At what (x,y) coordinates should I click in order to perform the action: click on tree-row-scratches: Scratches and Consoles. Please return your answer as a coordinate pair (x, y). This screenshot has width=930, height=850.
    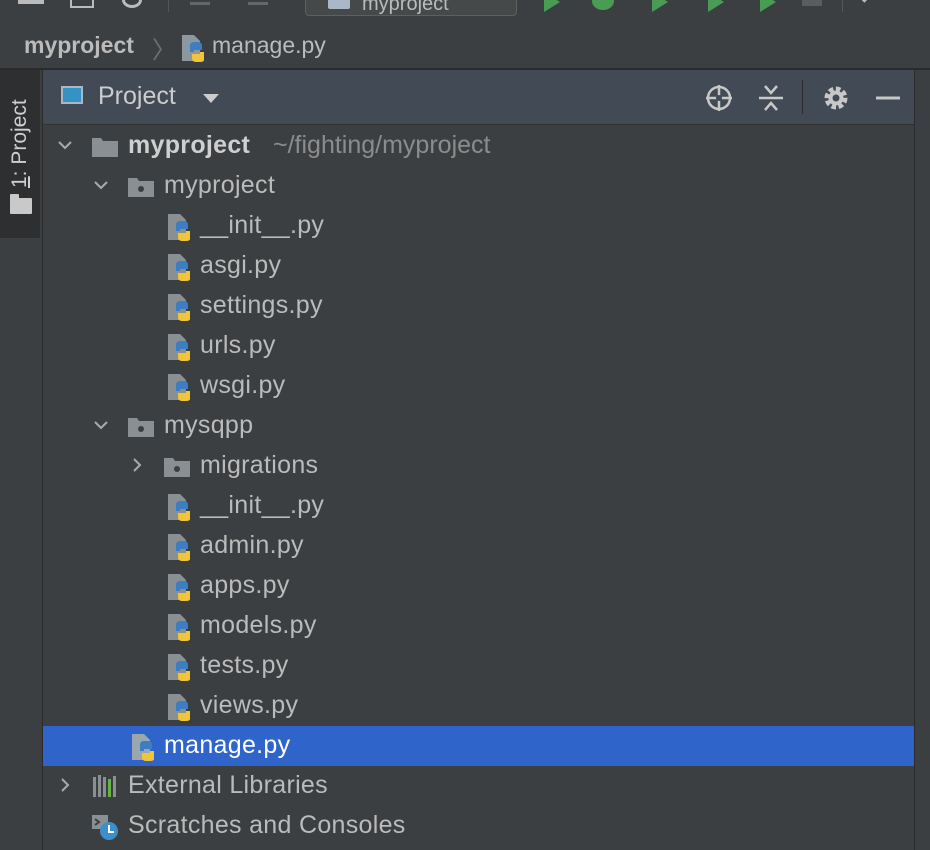
    Looking at the image, I should click on (478, 826).